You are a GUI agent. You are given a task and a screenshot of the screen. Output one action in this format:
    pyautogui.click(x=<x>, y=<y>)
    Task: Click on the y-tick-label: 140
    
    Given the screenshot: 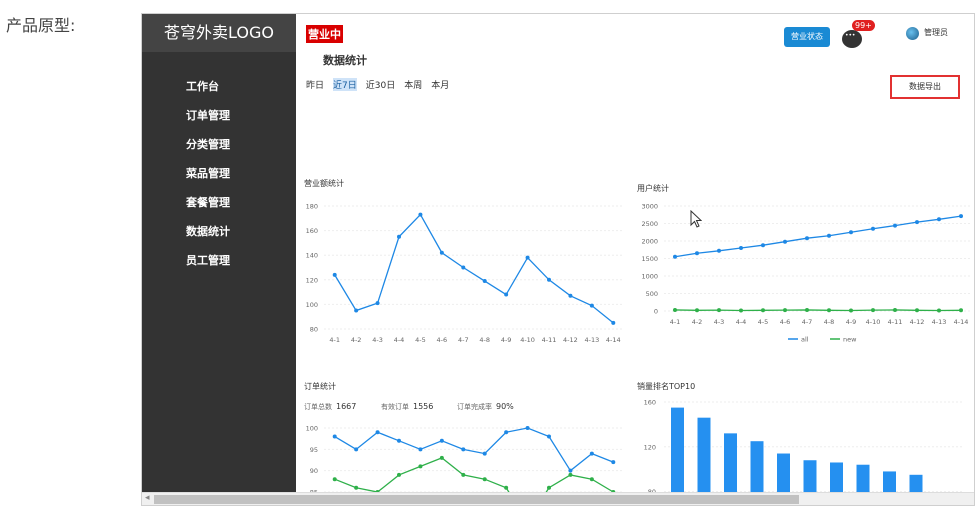 What is the action you would take?
    pyautogui.click(x=312, y=256)
    